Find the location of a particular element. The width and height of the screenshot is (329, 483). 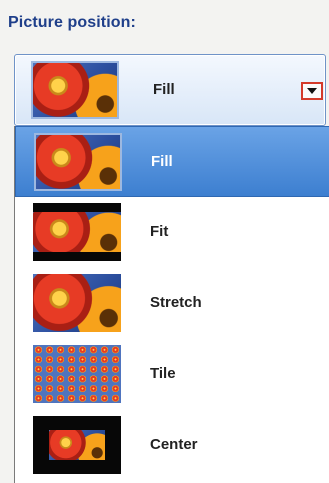

option-fit: Fit is located at coordinates (172, 232).